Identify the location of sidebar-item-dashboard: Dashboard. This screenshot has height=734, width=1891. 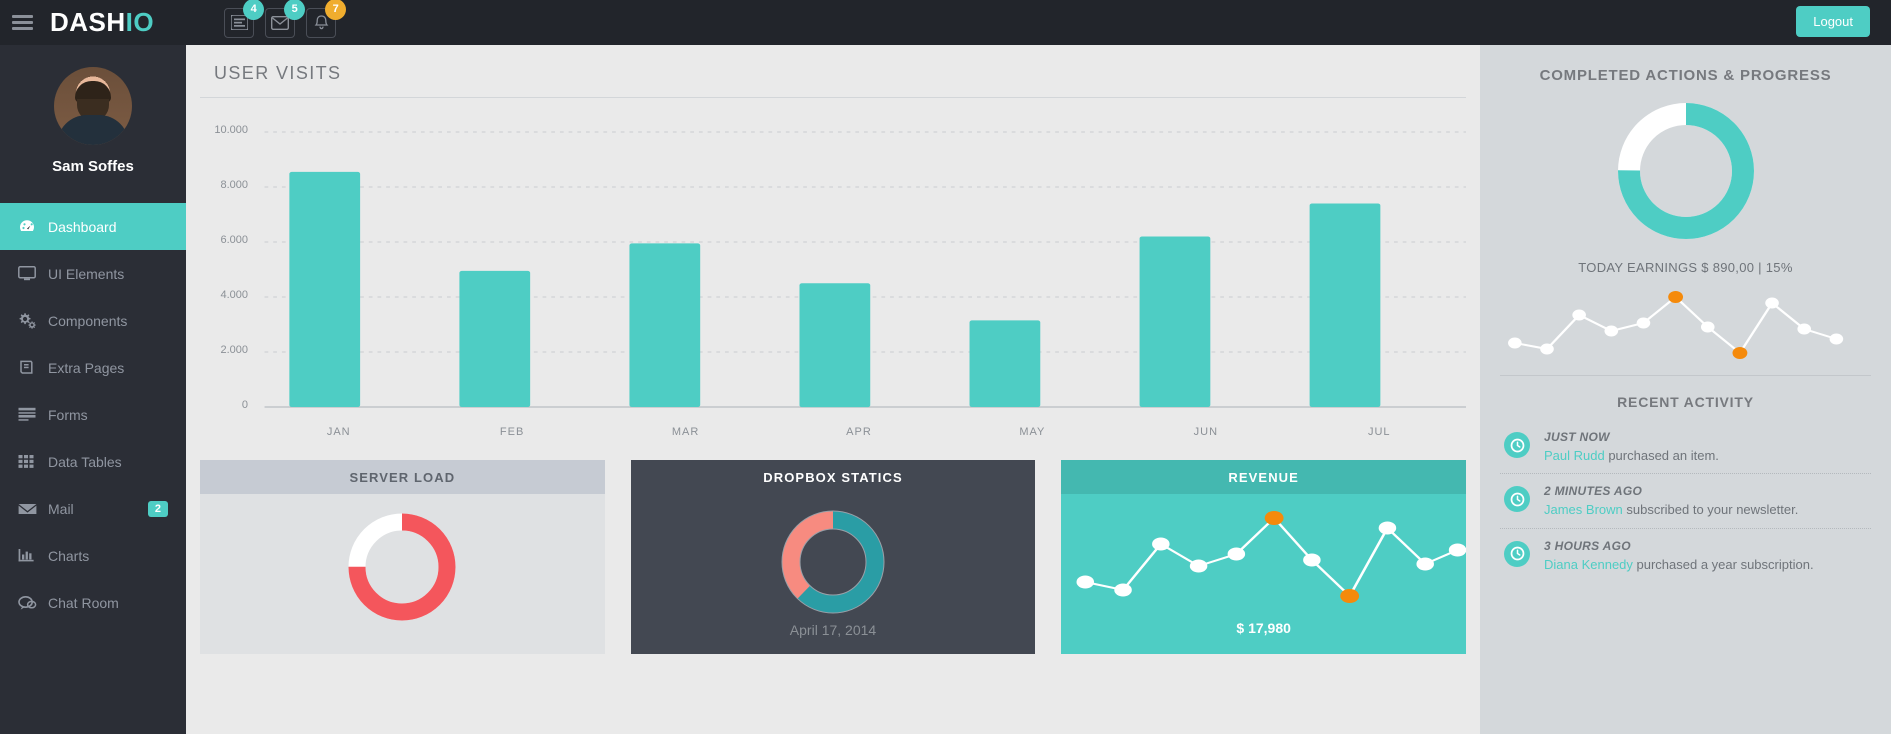
(93, 226).